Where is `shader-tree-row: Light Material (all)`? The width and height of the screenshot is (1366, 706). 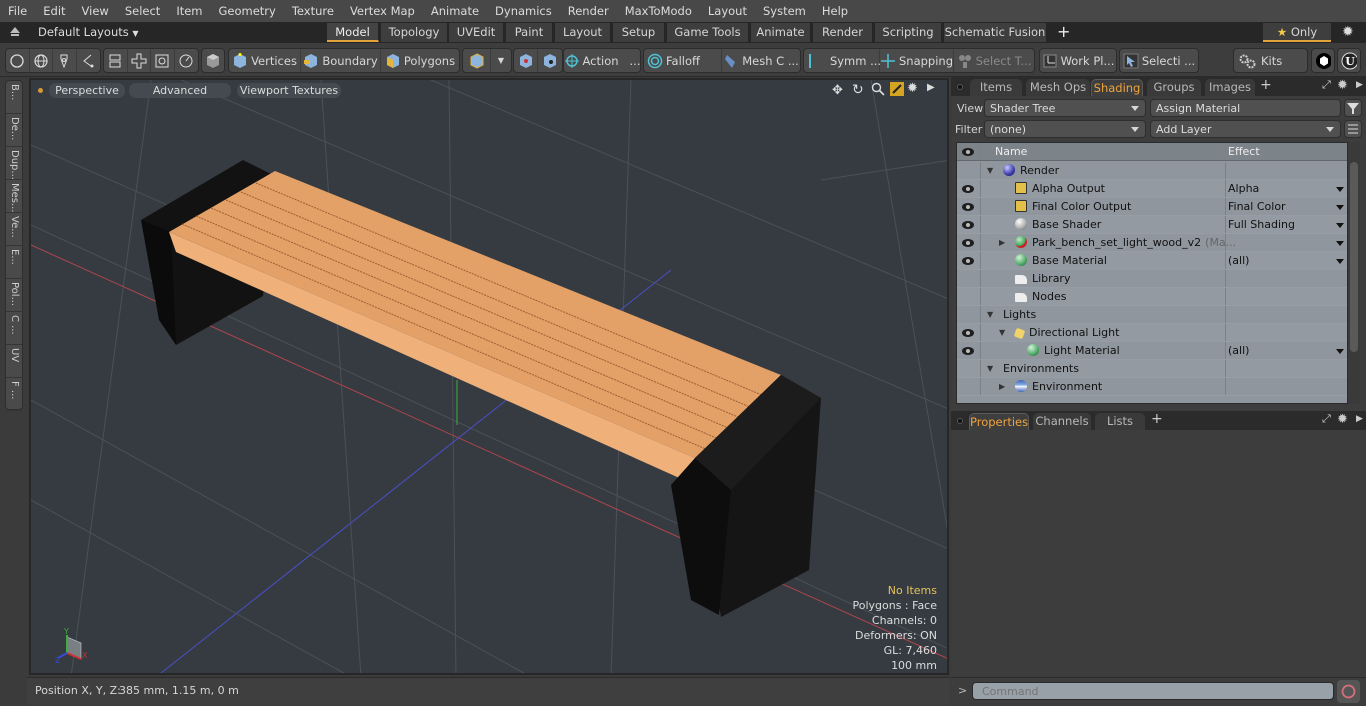 shader-tree-row: Light Material (all) is located at coordinates (1152, 351).